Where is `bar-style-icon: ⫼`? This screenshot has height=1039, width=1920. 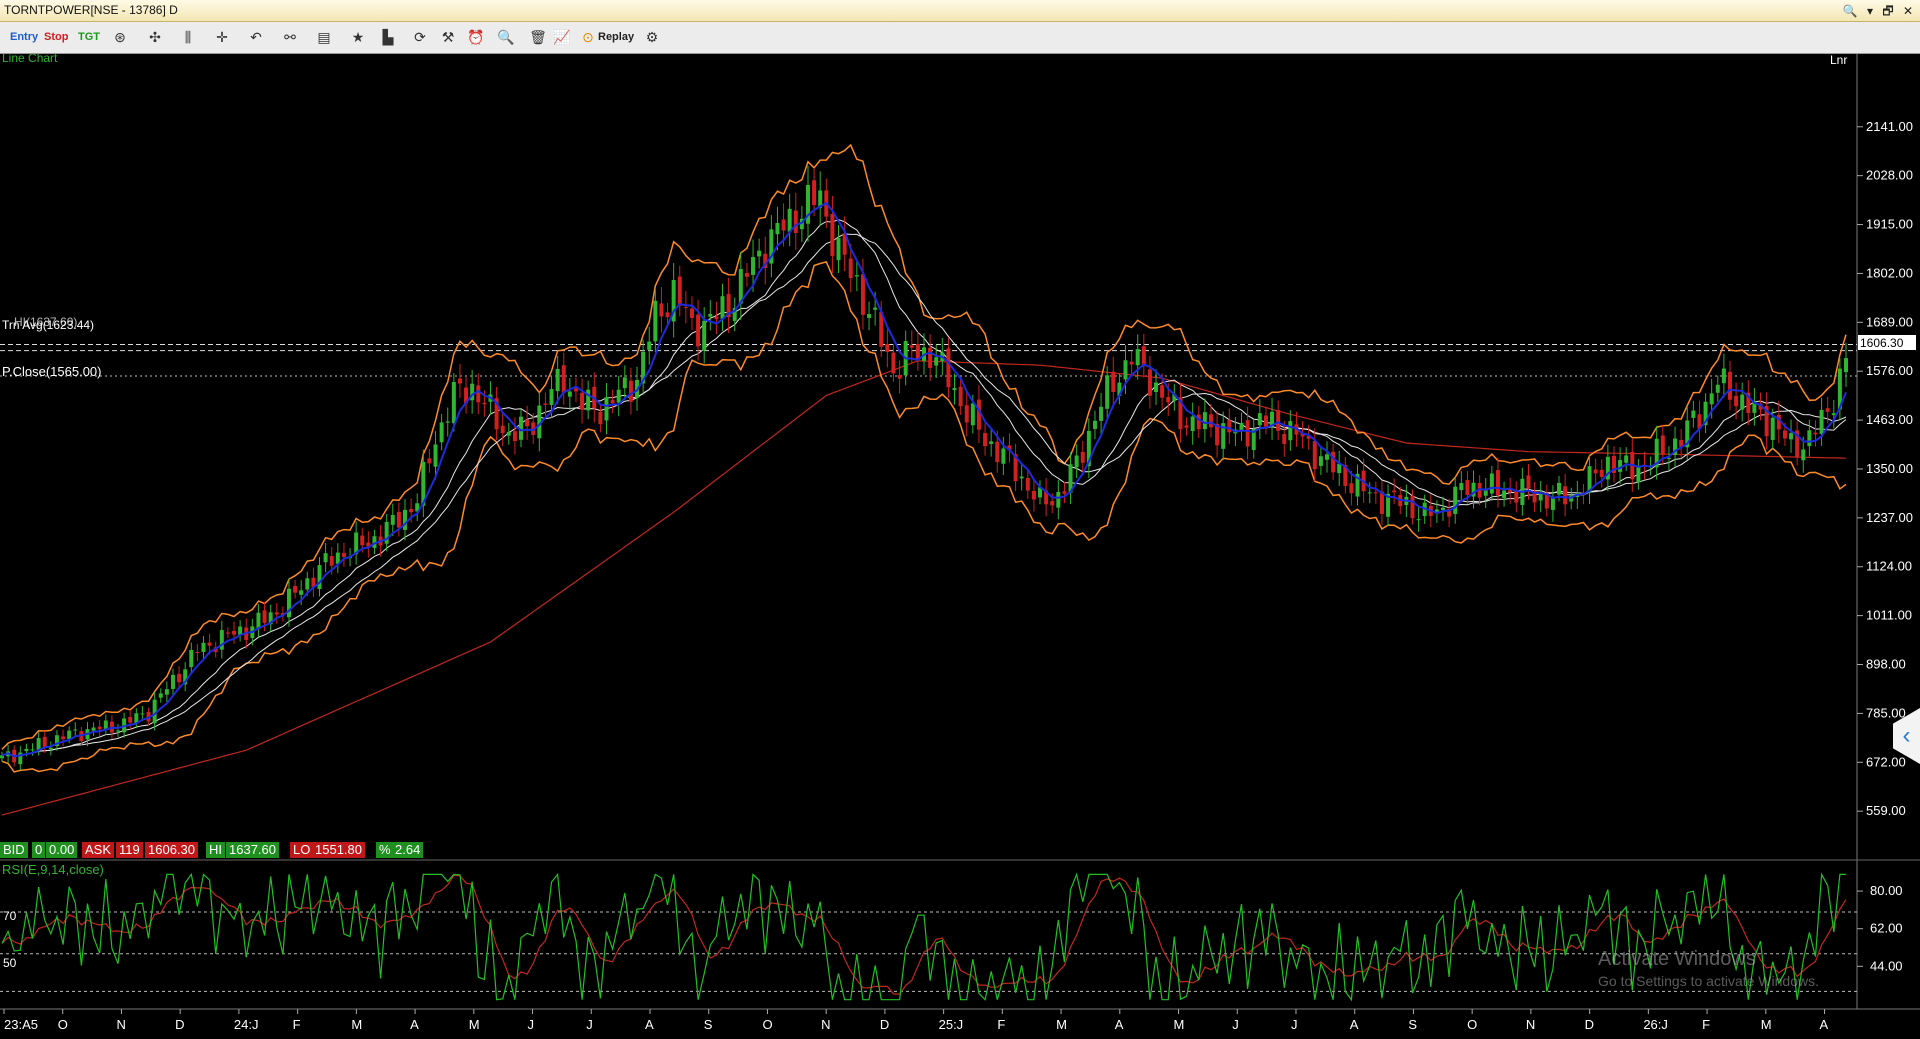 bar-style-icon: ⫼ is located at coordinates (188, 37).